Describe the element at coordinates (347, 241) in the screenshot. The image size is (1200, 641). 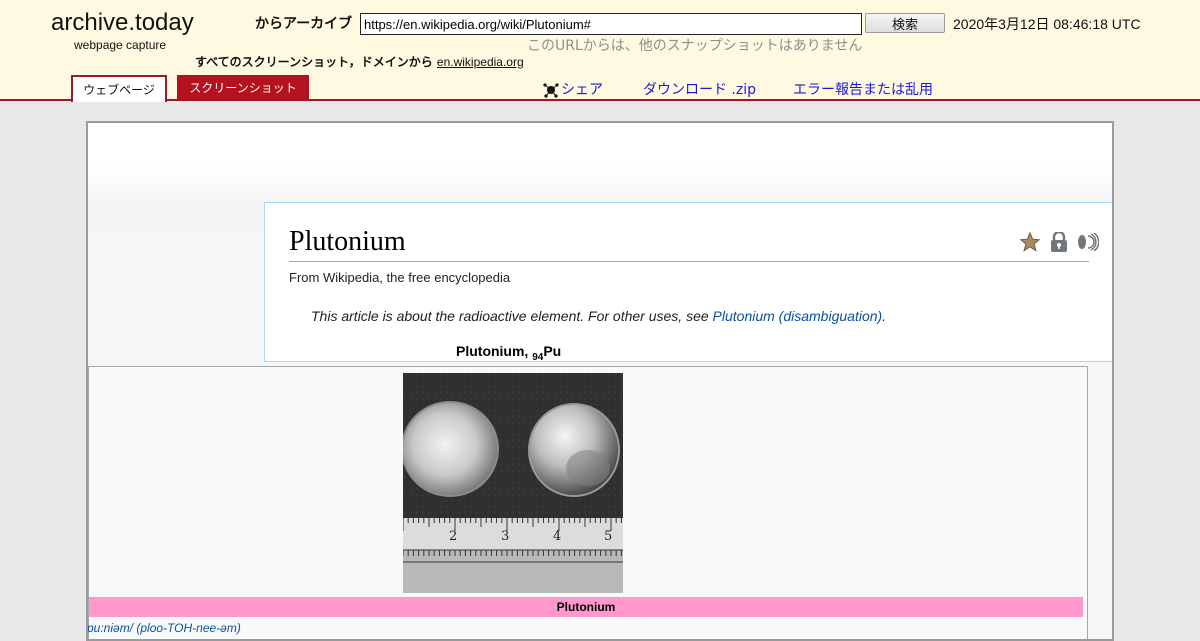
I see `article-title-text: Plutonium` at that location.